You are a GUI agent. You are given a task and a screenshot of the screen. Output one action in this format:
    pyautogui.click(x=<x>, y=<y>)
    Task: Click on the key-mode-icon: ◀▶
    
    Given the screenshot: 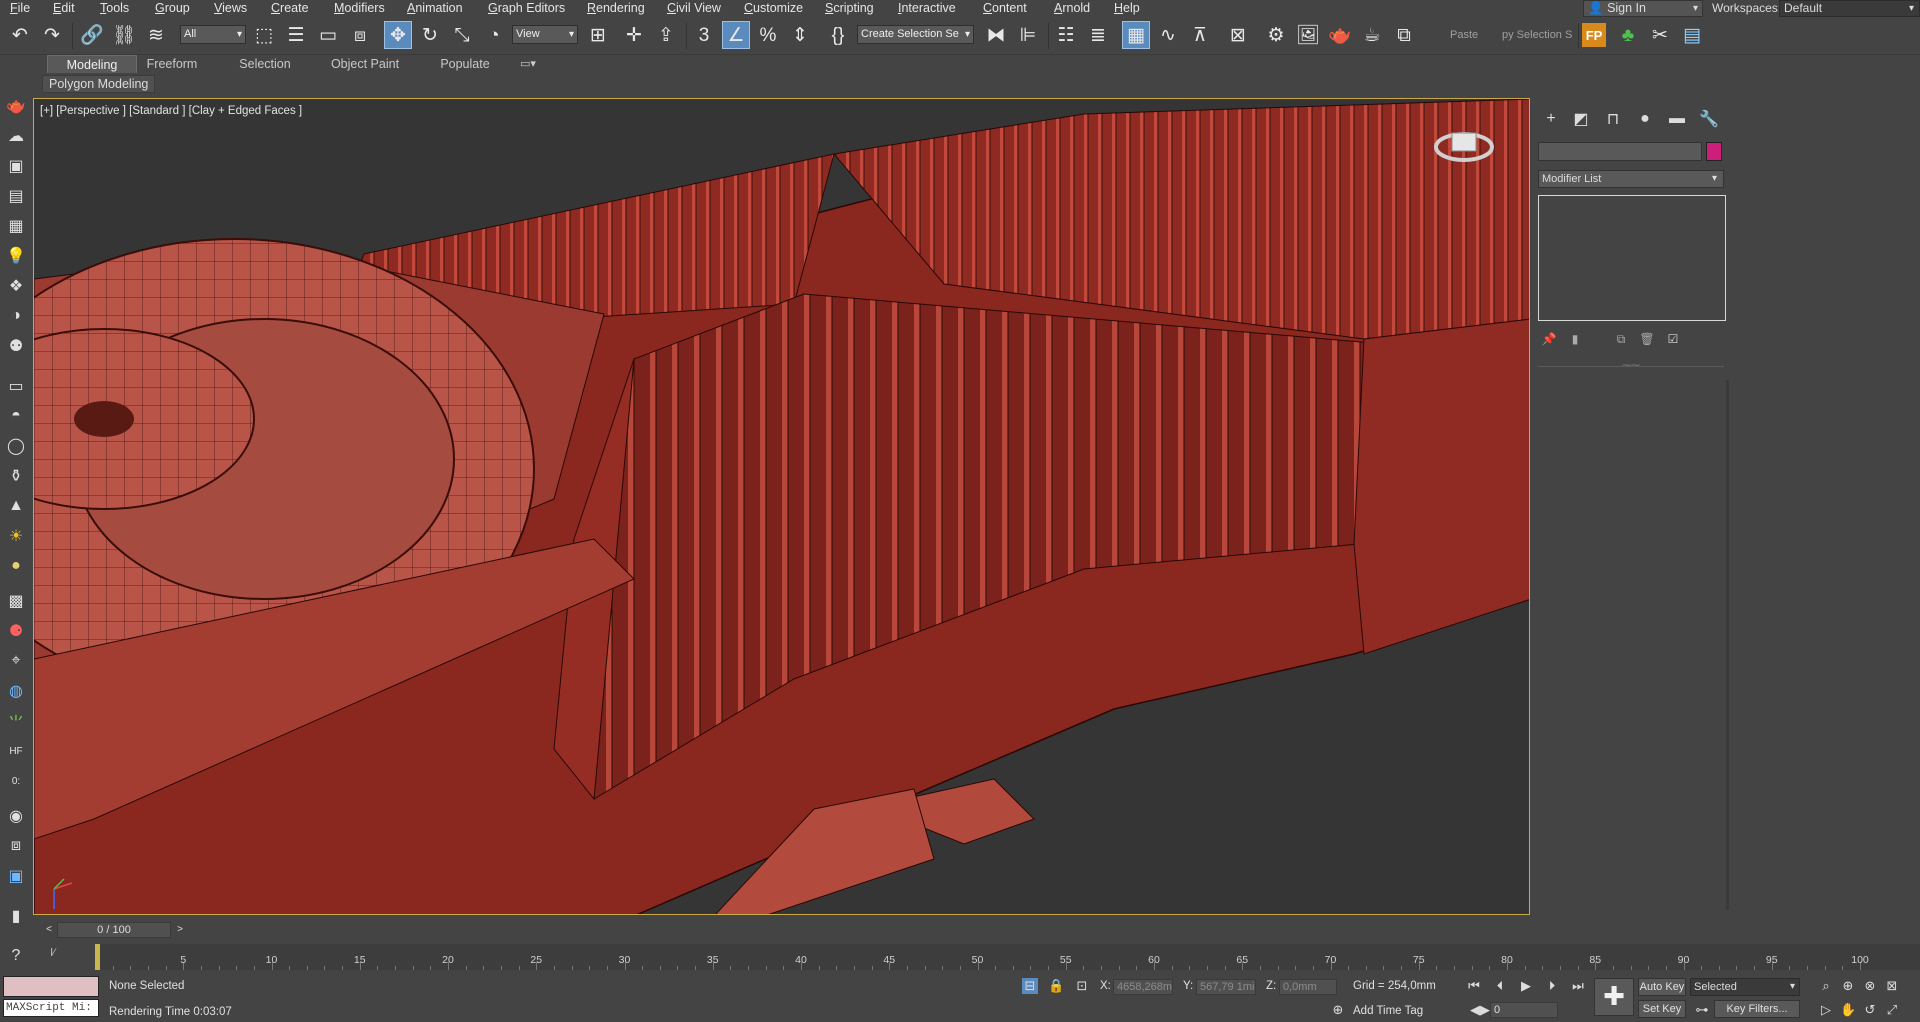 What is the action you would take?
    pyautogui.click(x=1480, y=1010)
    